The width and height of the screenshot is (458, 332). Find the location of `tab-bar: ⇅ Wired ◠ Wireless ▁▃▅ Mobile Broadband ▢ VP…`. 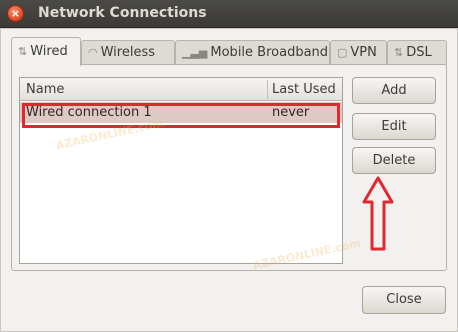

tab-bar: ⇅ Wired ◠ Wireless ▁▃▅ Mobile Broadband ▢ VP… is located at coordinates (229, 51).